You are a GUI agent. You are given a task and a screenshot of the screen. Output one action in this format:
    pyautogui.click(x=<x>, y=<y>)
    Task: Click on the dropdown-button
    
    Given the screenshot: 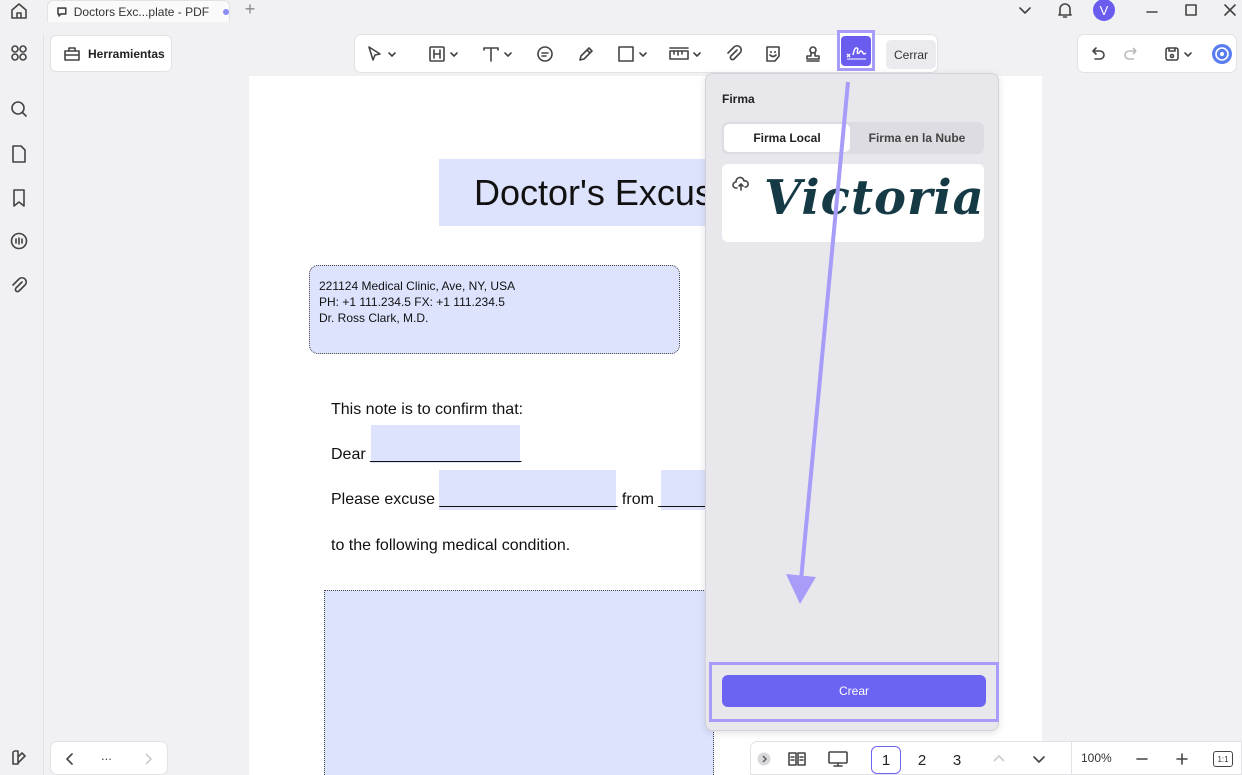 What is the action you would take?
    pyautogui.click(x=1025, y=10)
    